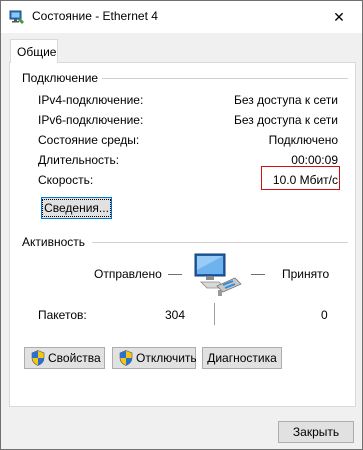  What do you see at coordinates (89, 140) in the screenshot?
I see `media-state-label: Состояние среды:` at bounding box center [89, 140].